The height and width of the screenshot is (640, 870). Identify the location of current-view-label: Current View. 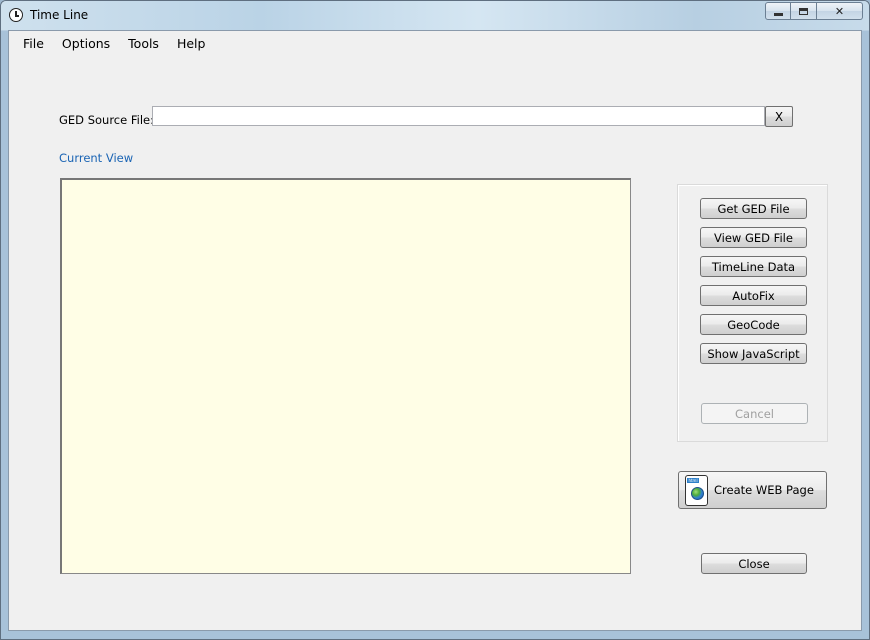
(96, 158).